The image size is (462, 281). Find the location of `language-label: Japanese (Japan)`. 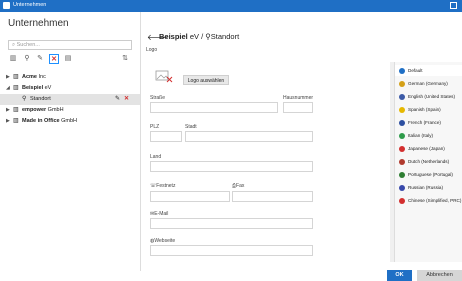

language-label: Japanese (Japan) is located at coordinates (426, 148).